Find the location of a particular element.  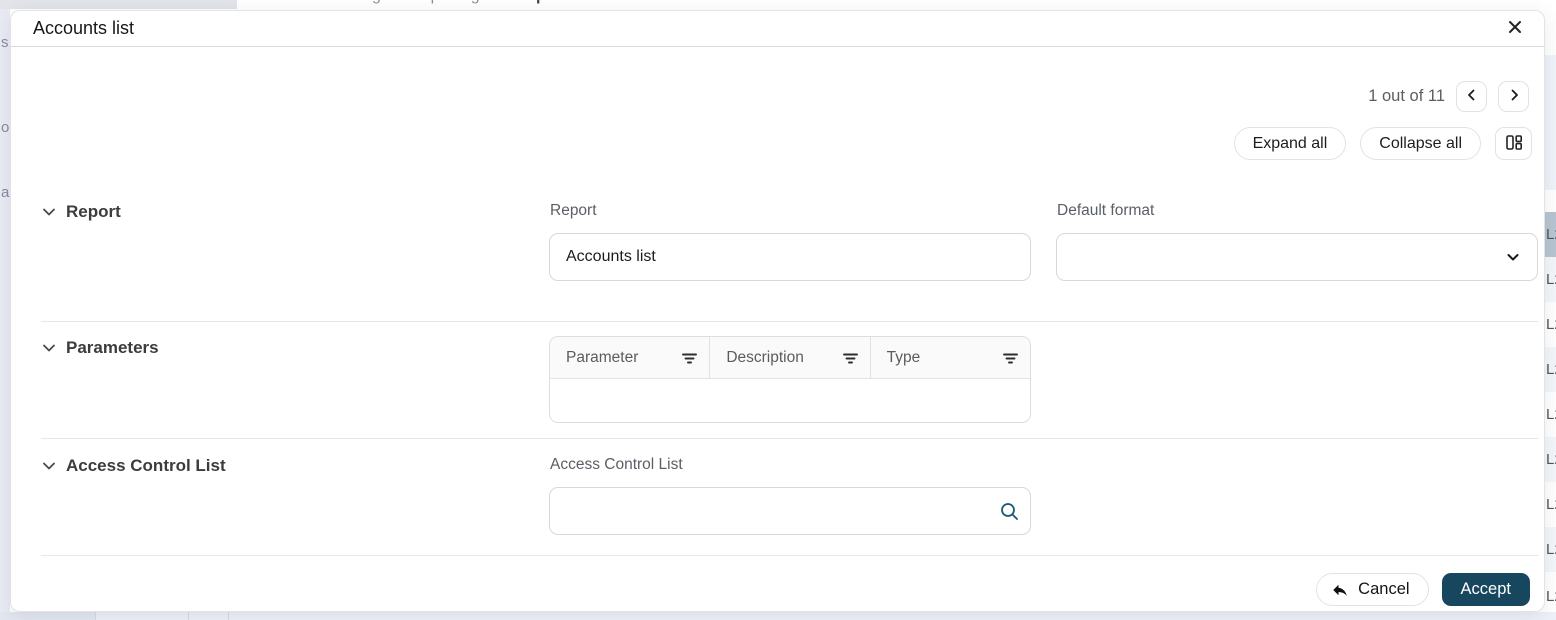

column-header-type: Type is located at coordinates (950, 357).